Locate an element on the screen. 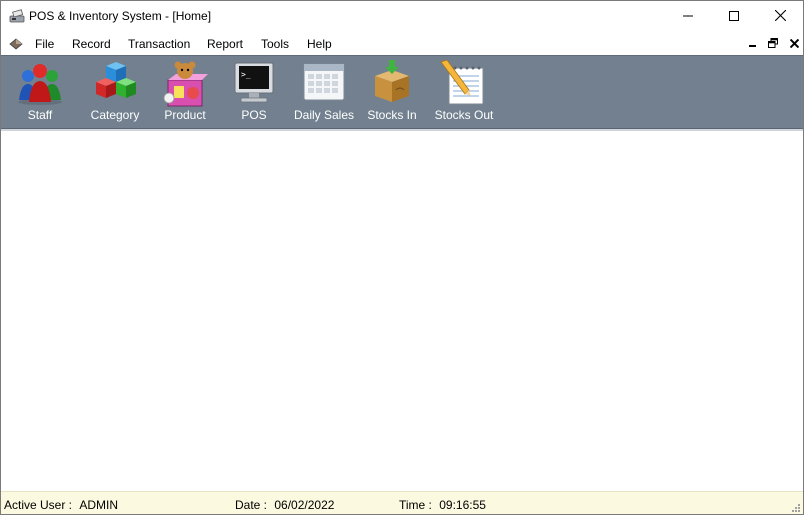 Image resolution: width=804 pixels, height=515 pixels. status-date: Date : 06/02/2022 is located at coordinates (284, 505).